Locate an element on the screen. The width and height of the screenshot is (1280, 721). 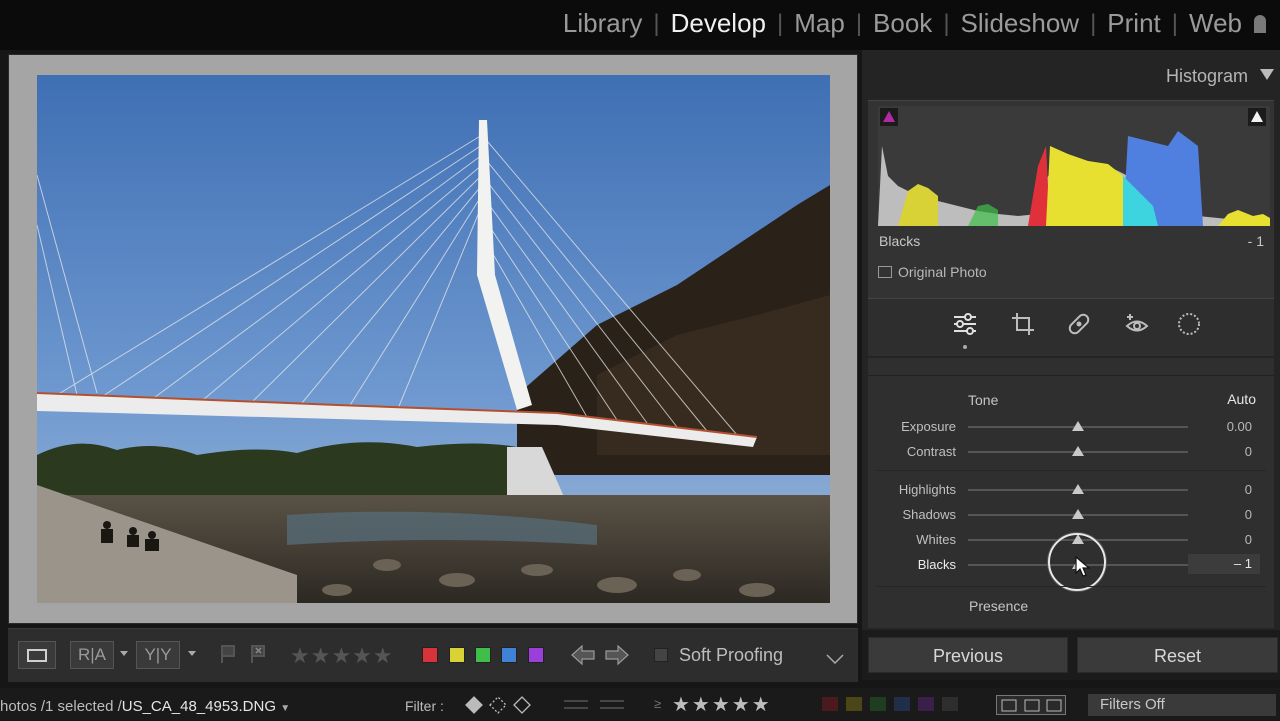
filter-color-none is located at coordinates (950, 704).